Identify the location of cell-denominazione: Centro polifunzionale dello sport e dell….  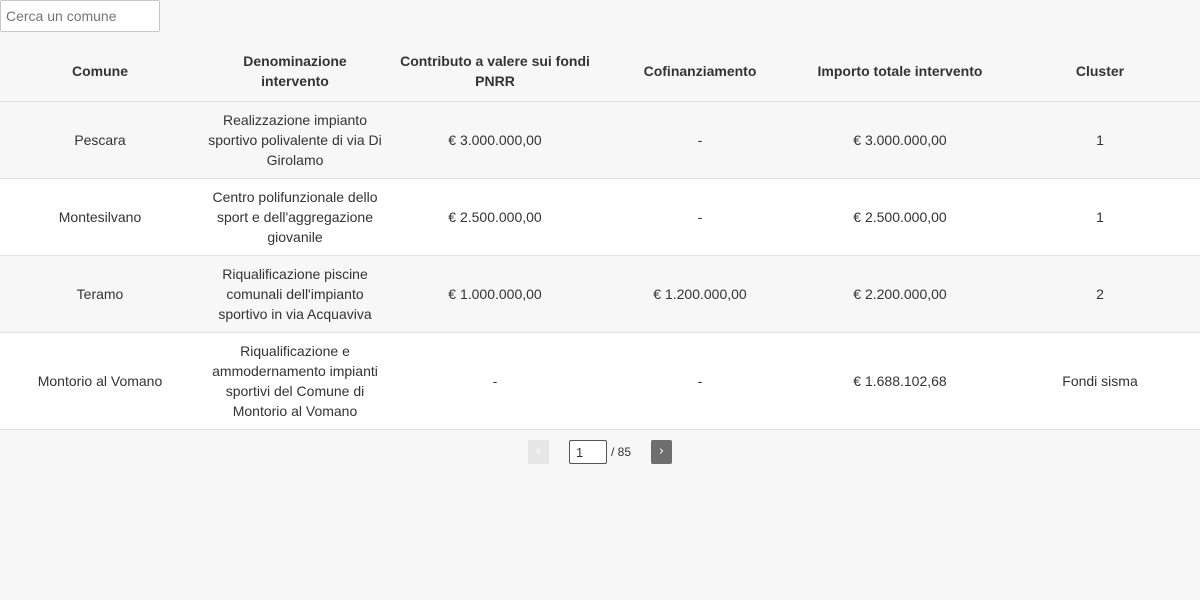
(295, 217).